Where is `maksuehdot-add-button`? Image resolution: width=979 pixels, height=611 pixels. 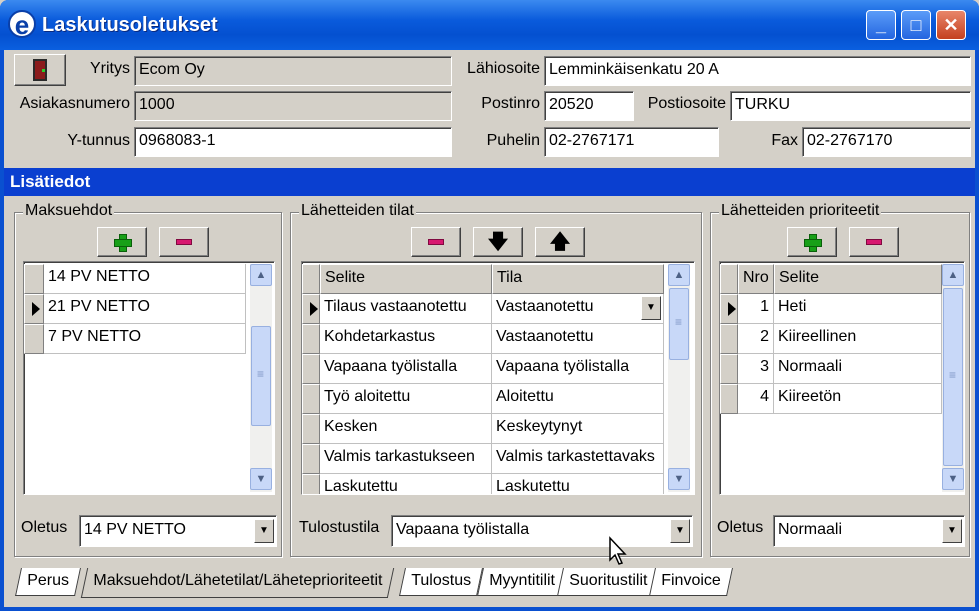
maksuehdot-add-button is located at coordinates (122, 242).